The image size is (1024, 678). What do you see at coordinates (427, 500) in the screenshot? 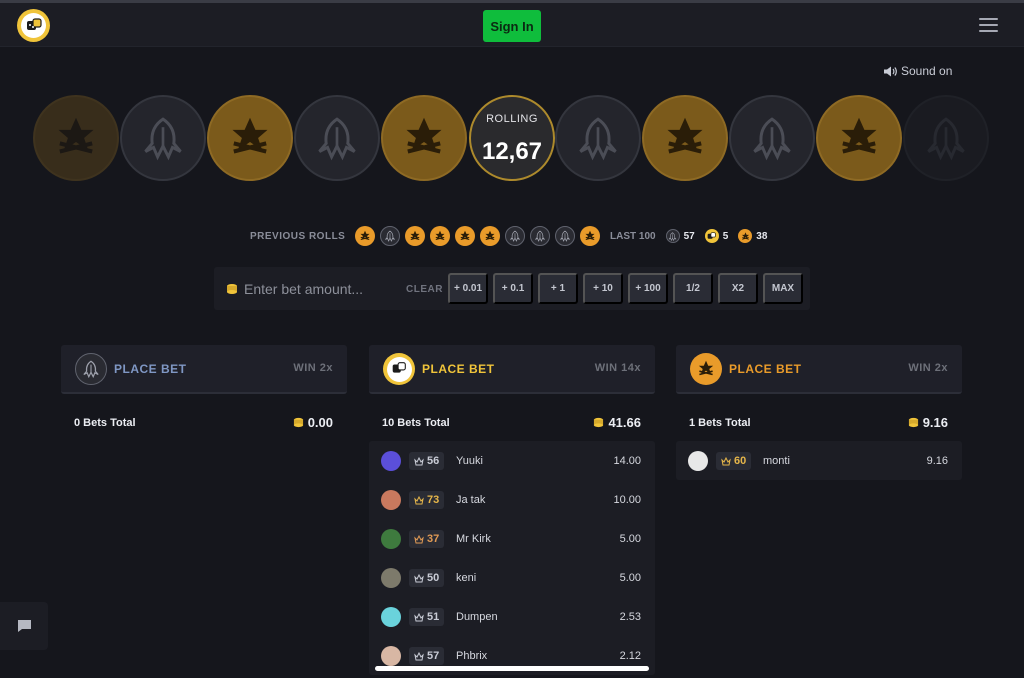
I see `level-badge: 73` at bounding box center [427, 500].